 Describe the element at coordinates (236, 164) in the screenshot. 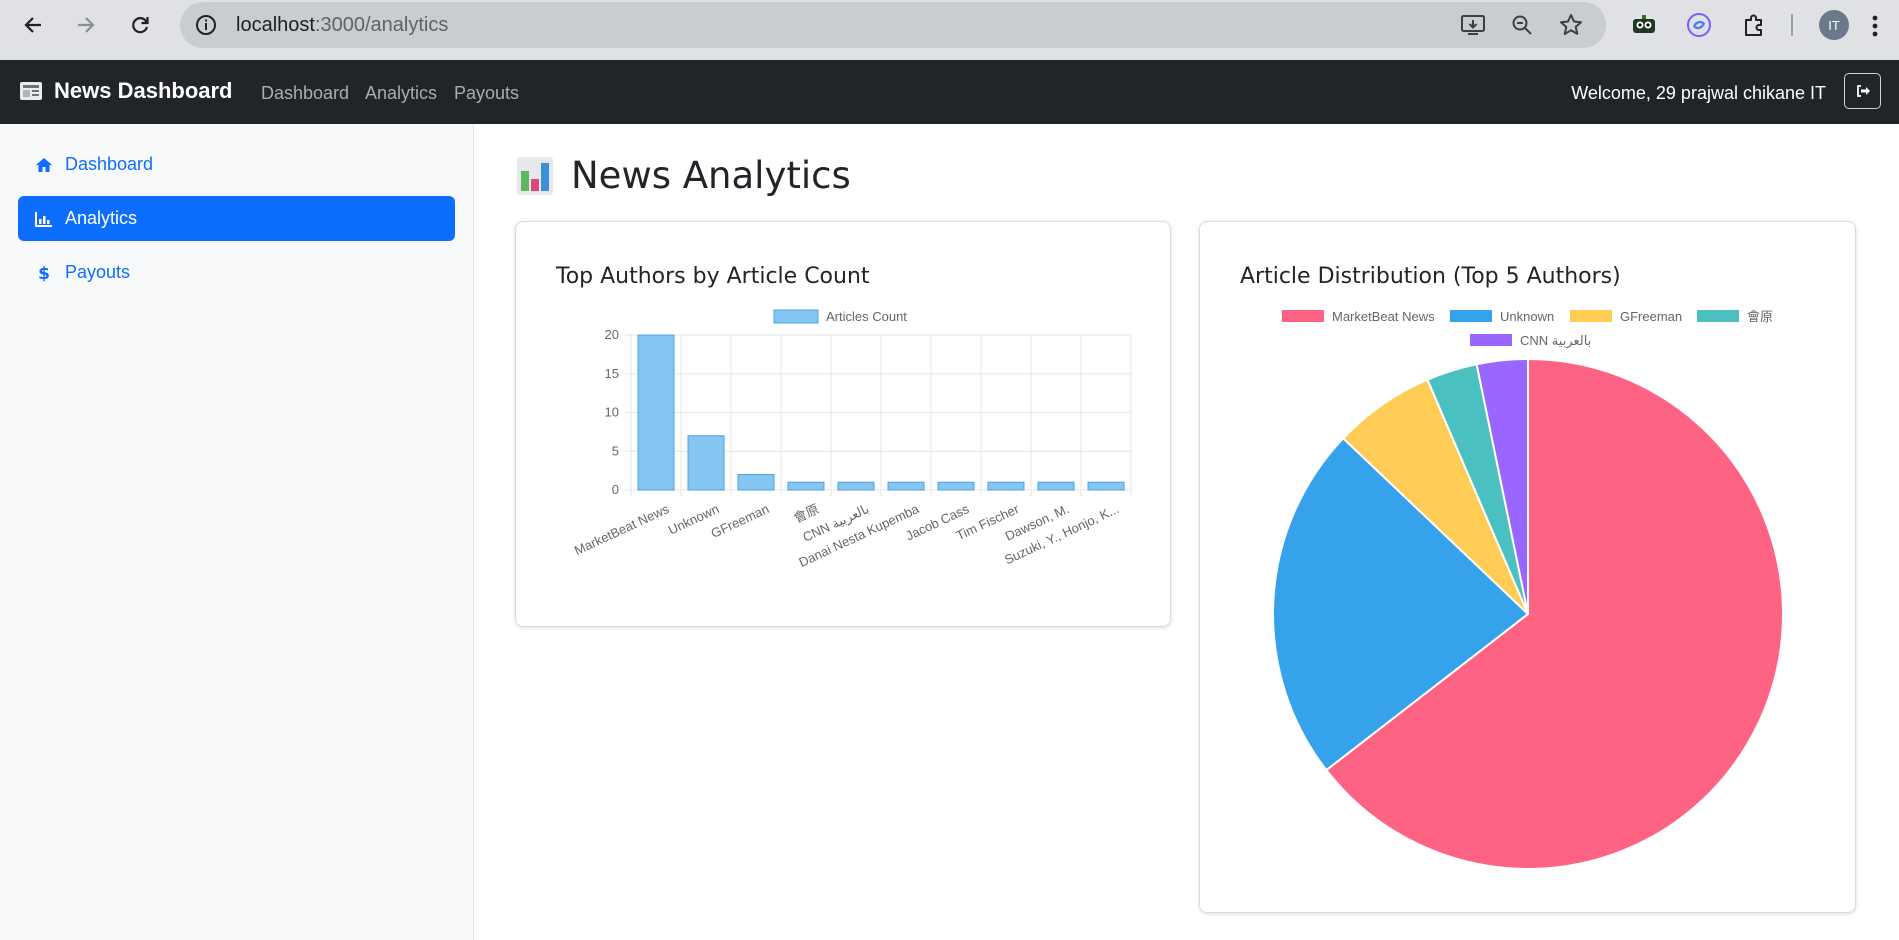

I see `sidebar-item-dashboard: Dashboard` at that location.